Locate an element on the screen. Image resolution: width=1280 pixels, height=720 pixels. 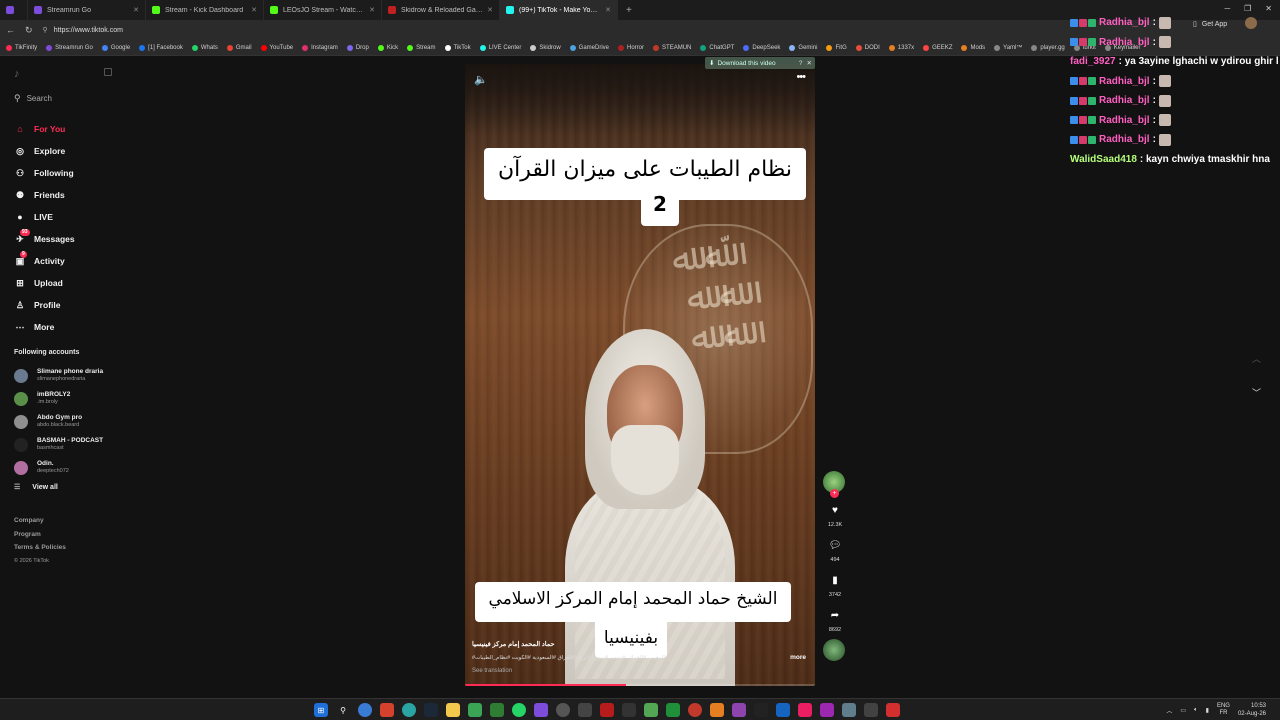
restore-icon: ❐ is located at coordinates (1247, 8).